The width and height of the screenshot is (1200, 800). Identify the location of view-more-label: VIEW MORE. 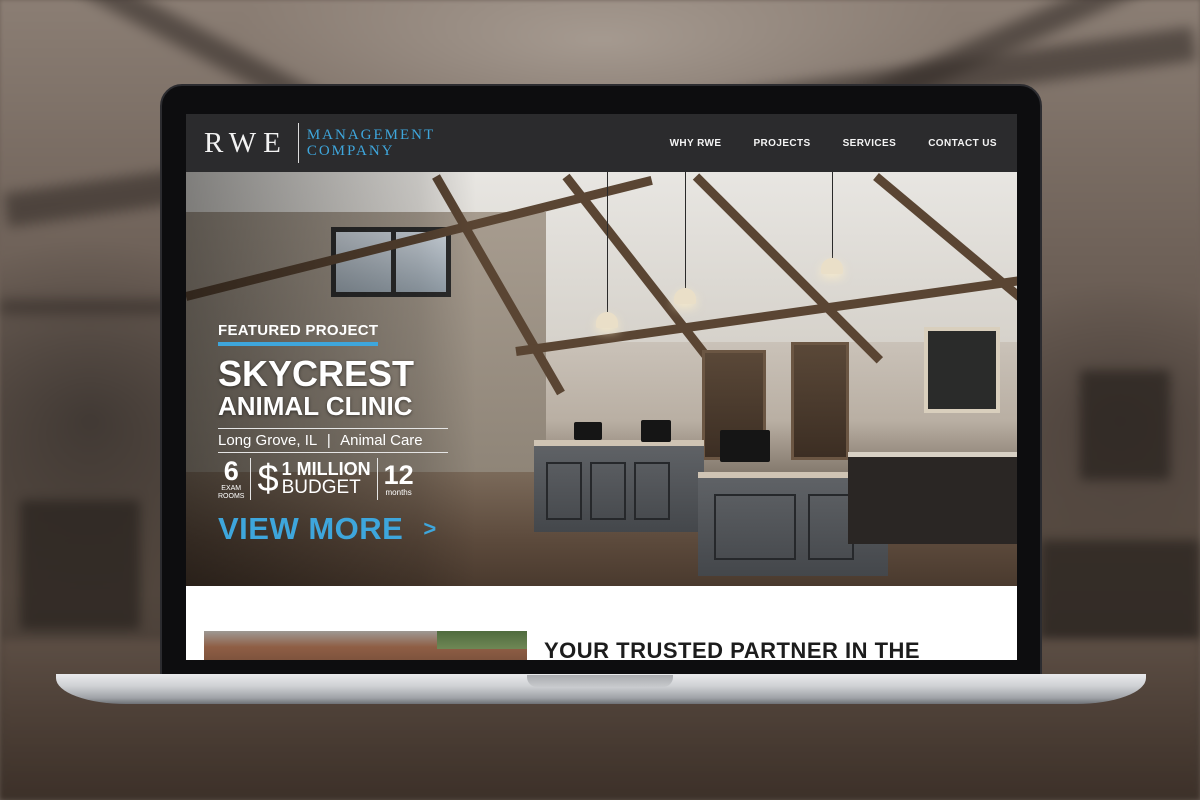
(311, 528).